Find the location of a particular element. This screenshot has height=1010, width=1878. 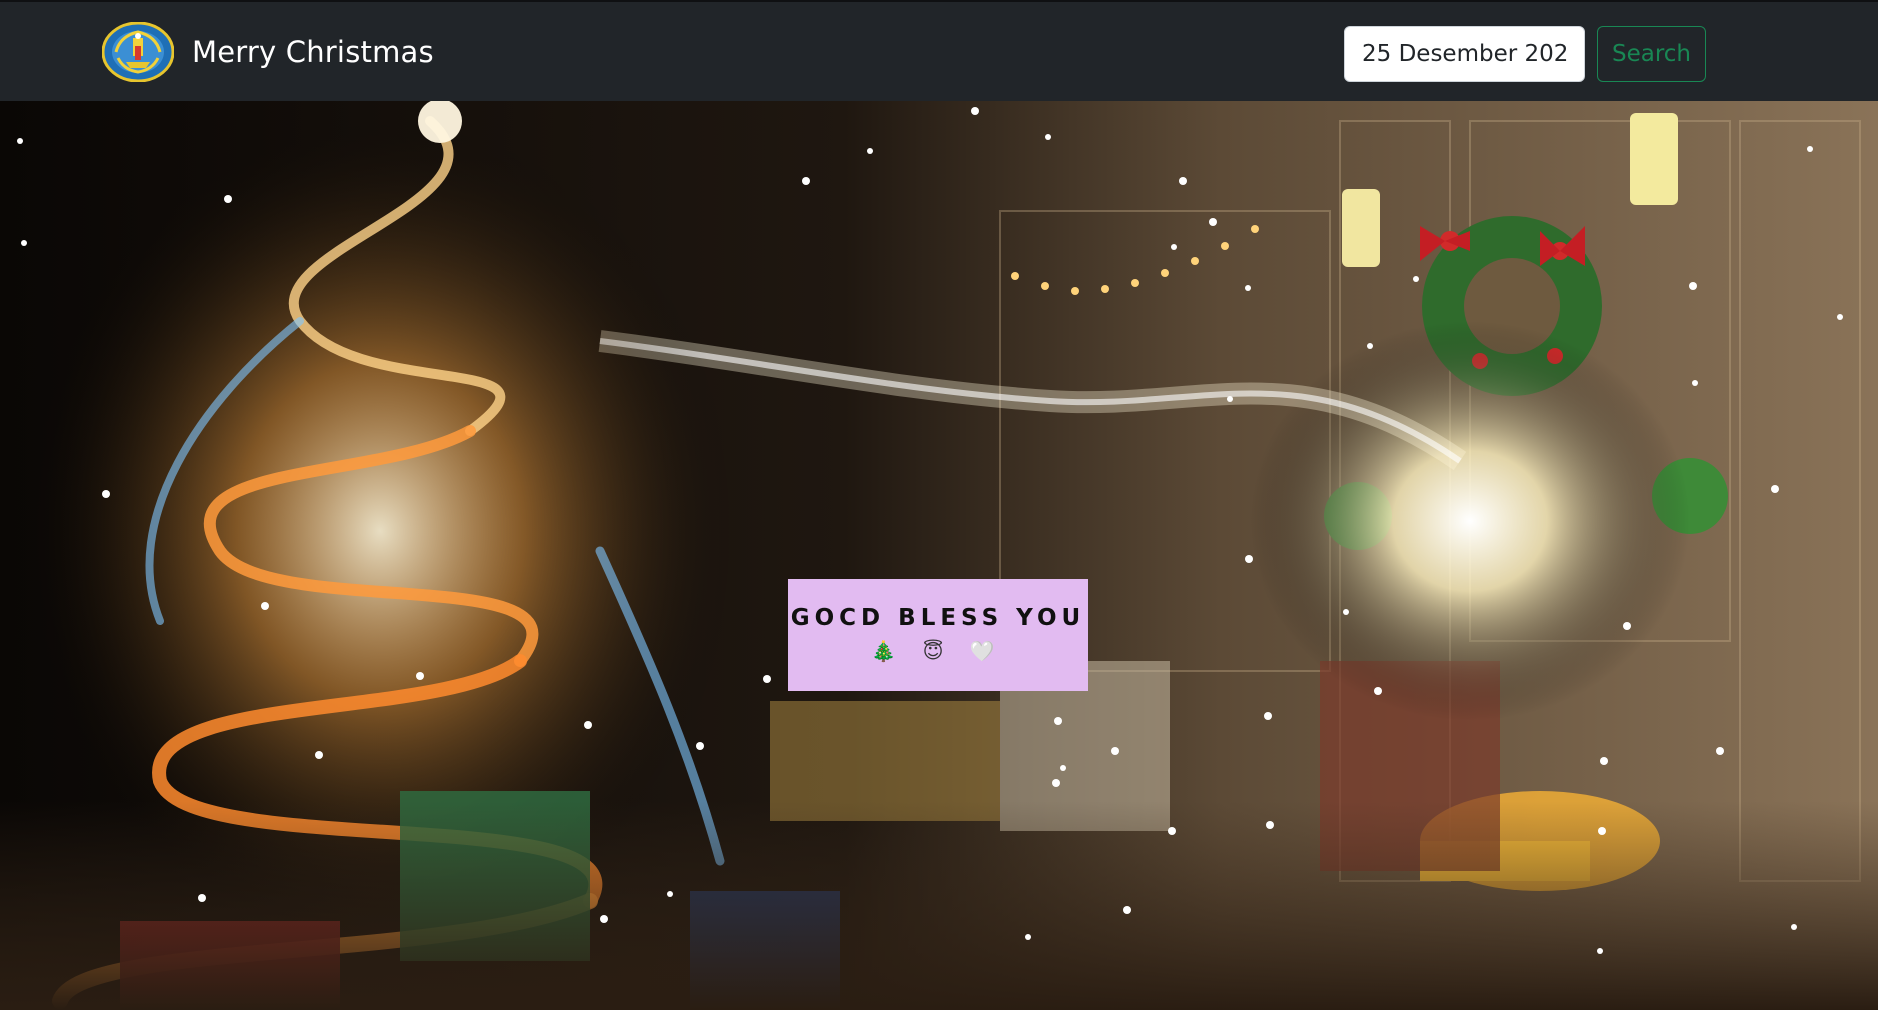

greeting-card: GOCD BLESS YOU 🎄 😇 🤍 is located at coordinates (938, 635).